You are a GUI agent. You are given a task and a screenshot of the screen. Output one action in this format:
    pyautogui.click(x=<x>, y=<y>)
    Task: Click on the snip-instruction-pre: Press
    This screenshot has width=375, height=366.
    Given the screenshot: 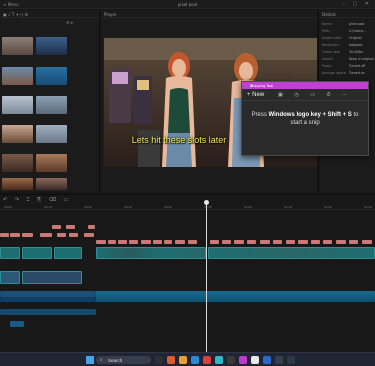 What is the action you would take?
    pyautogui.click(x=260, y=115)
    